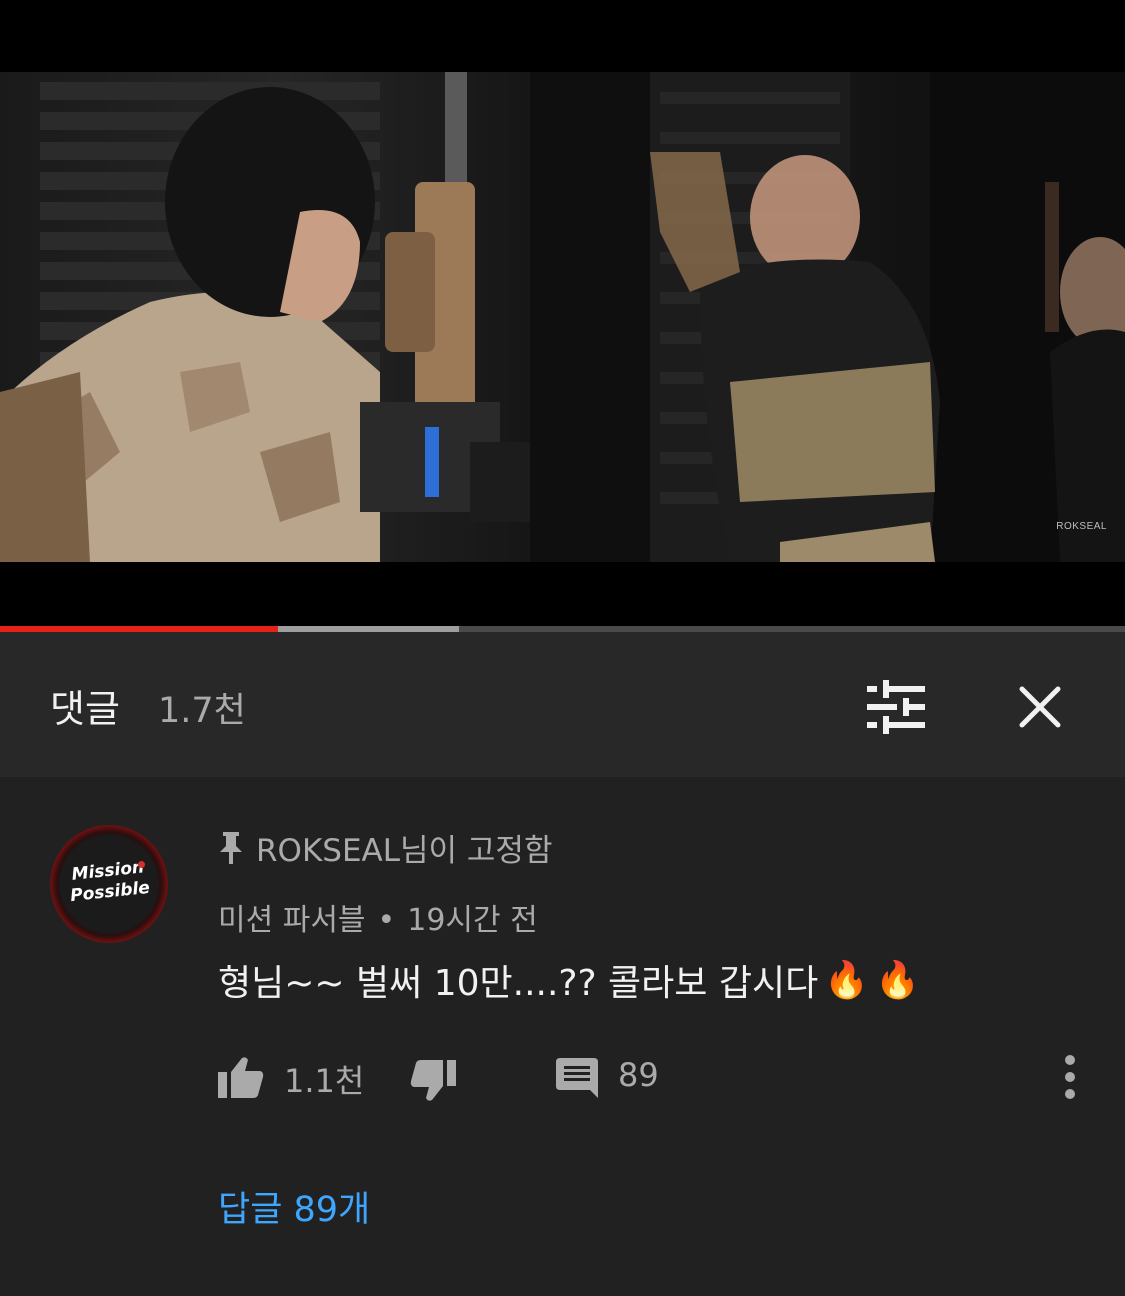 This screenshot has width=1125, height=1296. I want to click on pinned-label-row: ROKSEAL님이 고정함, so click(385, 847).